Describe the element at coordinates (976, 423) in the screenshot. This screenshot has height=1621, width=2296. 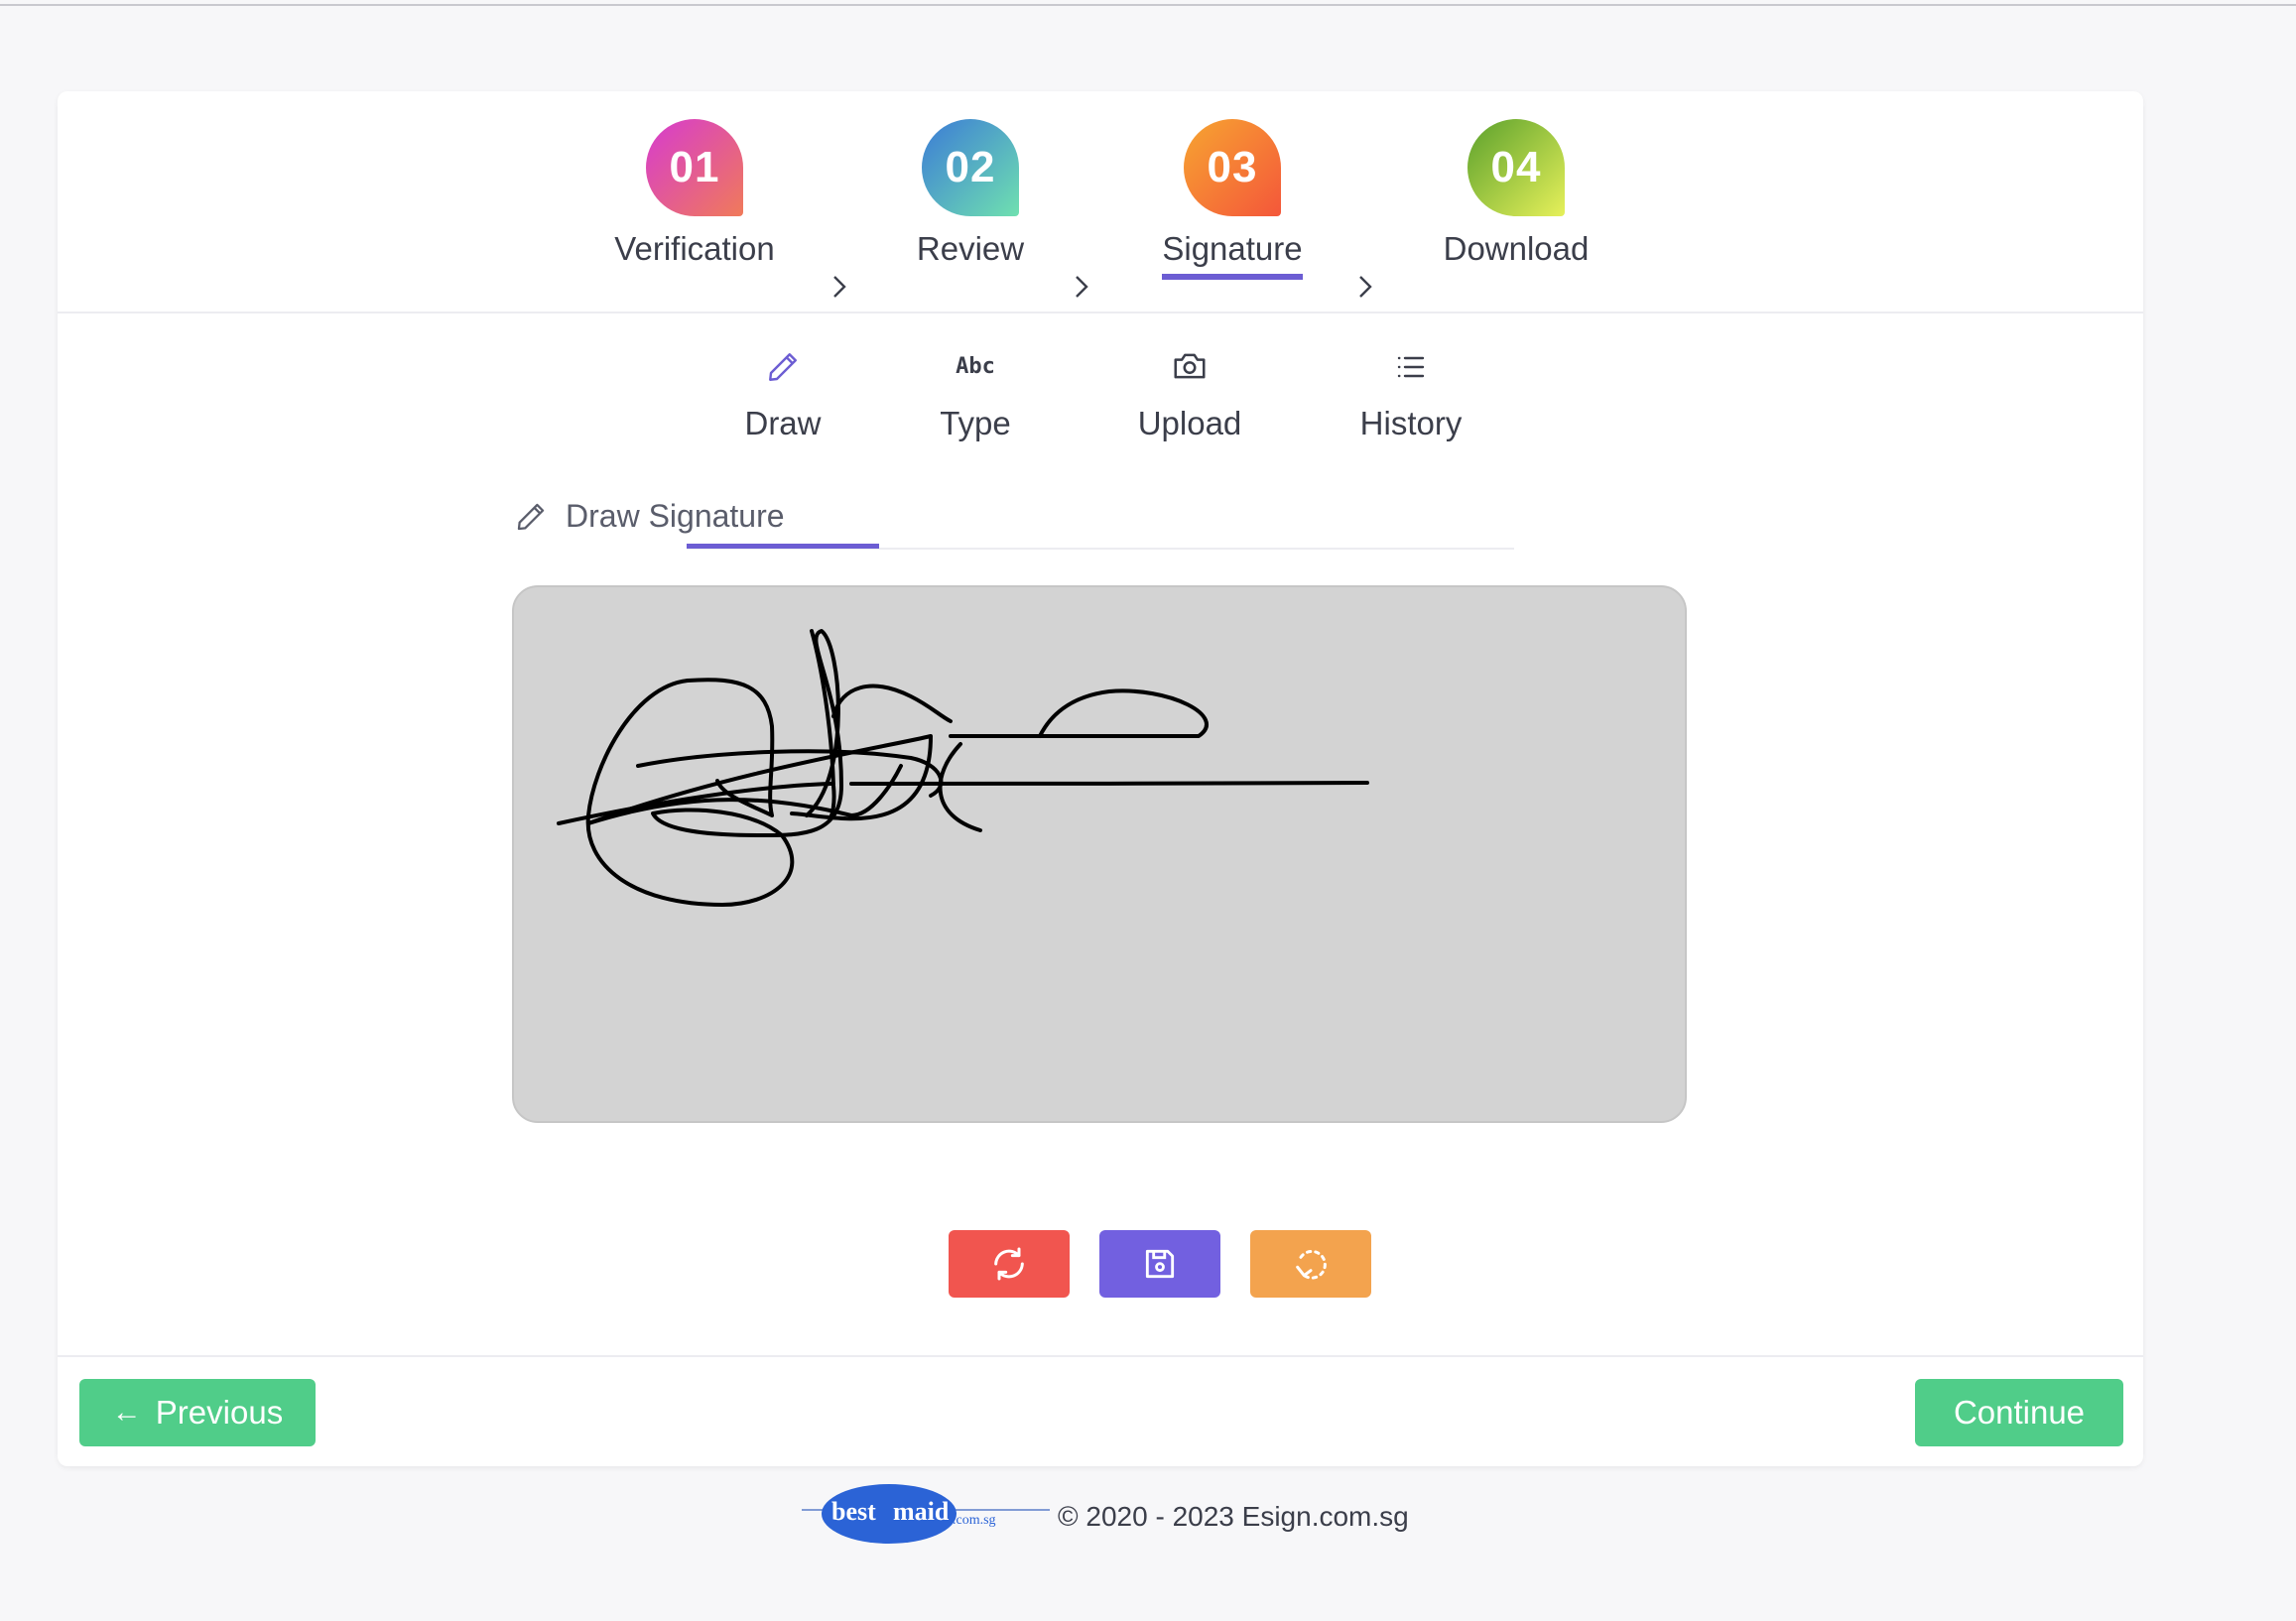
I see `tab-label: Type` at that location.